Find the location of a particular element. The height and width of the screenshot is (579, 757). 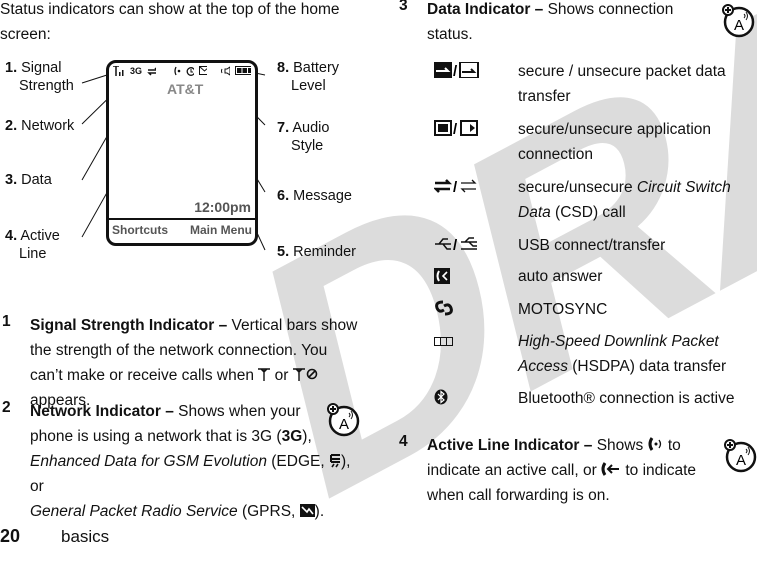

status-bar: 3G is located at coordinates (182, 70).